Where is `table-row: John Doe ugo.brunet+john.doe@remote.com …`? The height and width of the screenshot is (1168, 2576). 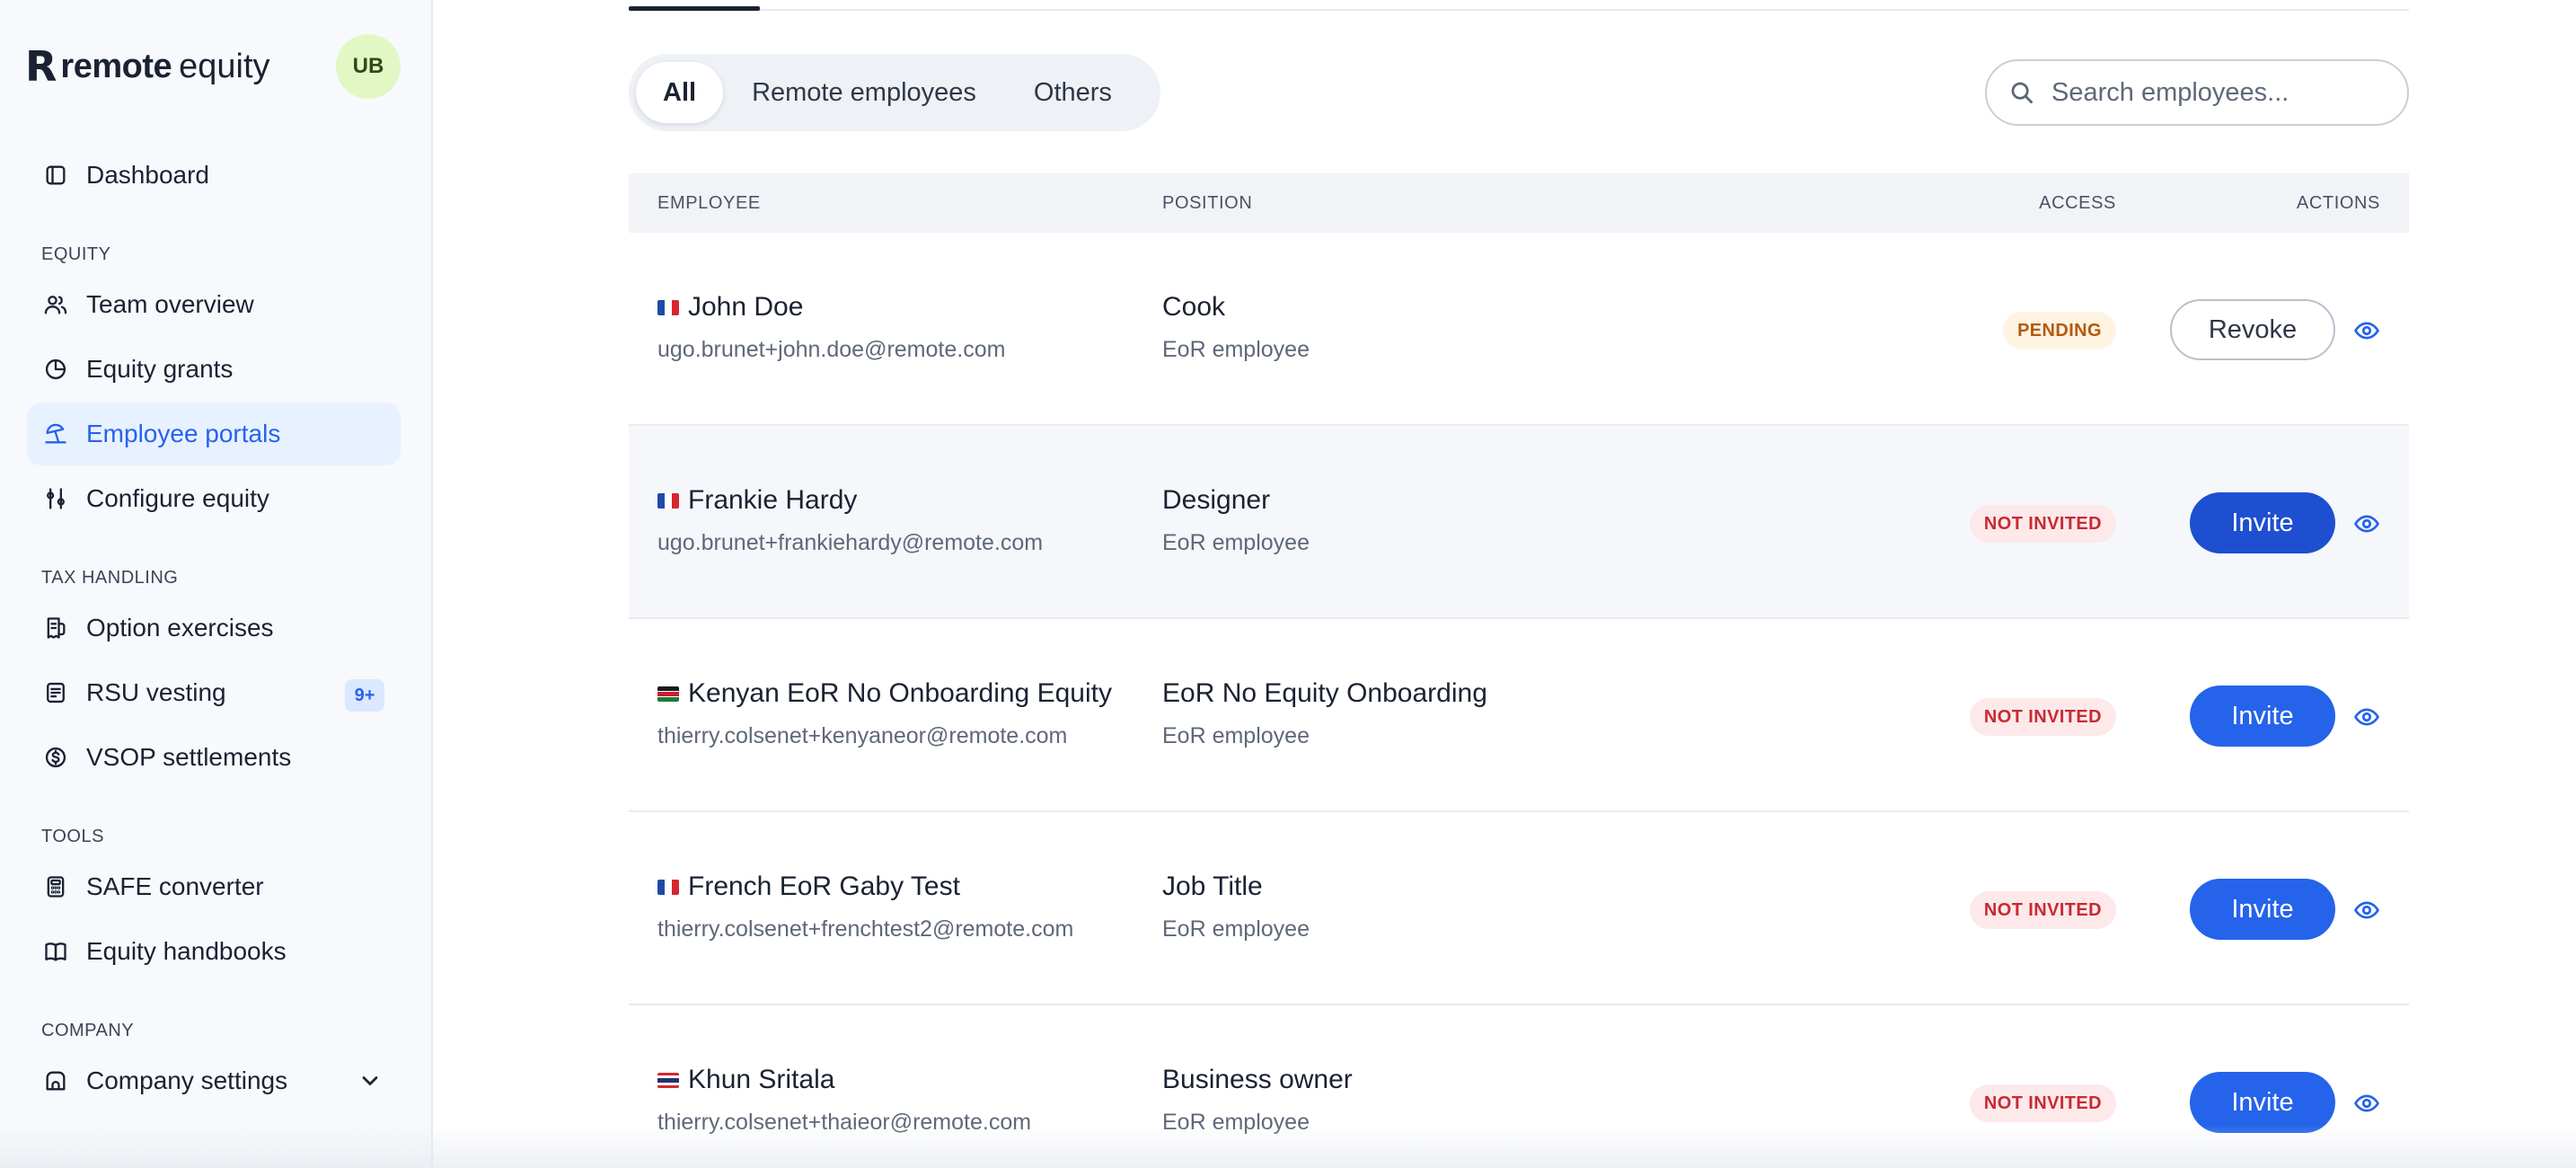 table-row: John Doe ugo.brunet+john.doe@remote.com … is located at coordinates (1519, 329).